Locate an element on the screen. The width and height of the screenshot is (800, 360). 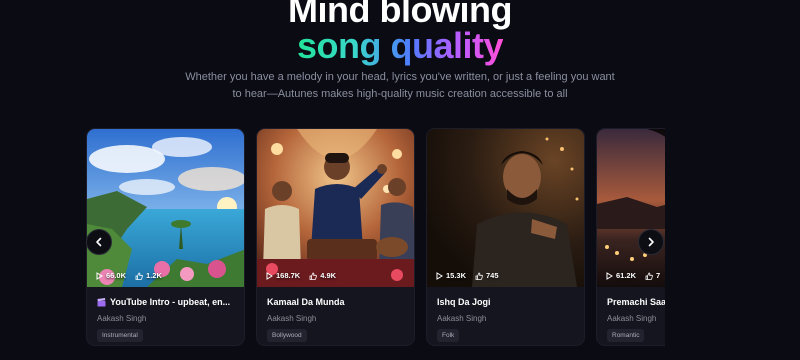
song-title-text: Premachi Saa is located at coordinates (636, 302).